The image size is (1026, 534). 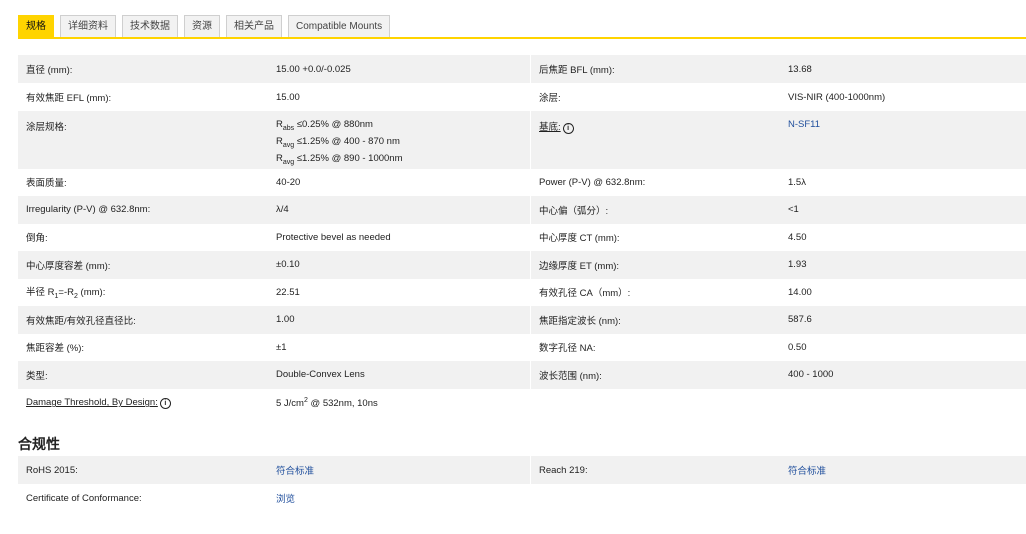 I want to click on coating-spec-line: Rabs ≤0.25% @ 880nm, so click(x=324, y=125).